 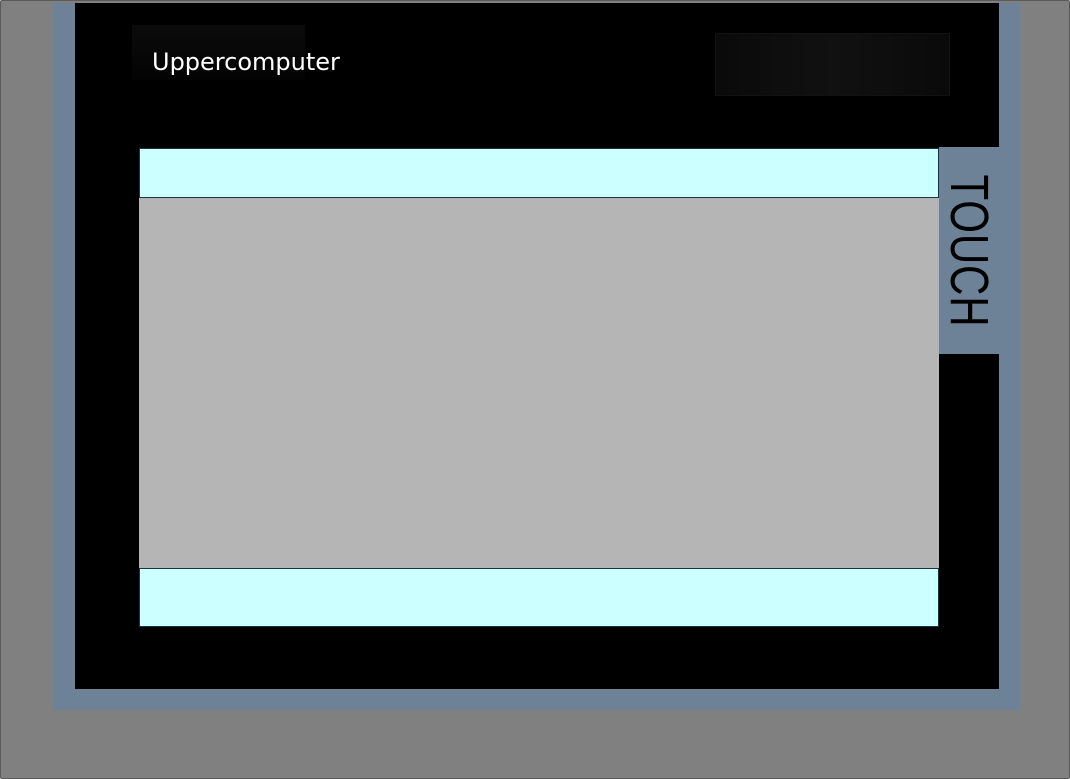 What do you see at coordinates (539, 173) in the screenshot?
I see `screen-header-bar` at bounding box center [539, 173].